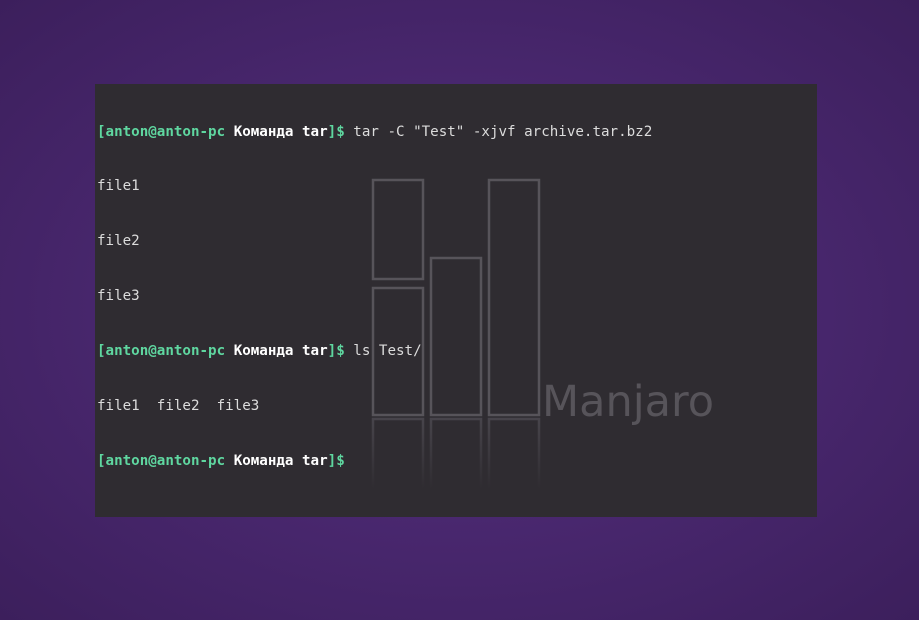  Describe the element at coordinates (118, 296) in the screenshot. I see `output-line: file3` at that location.